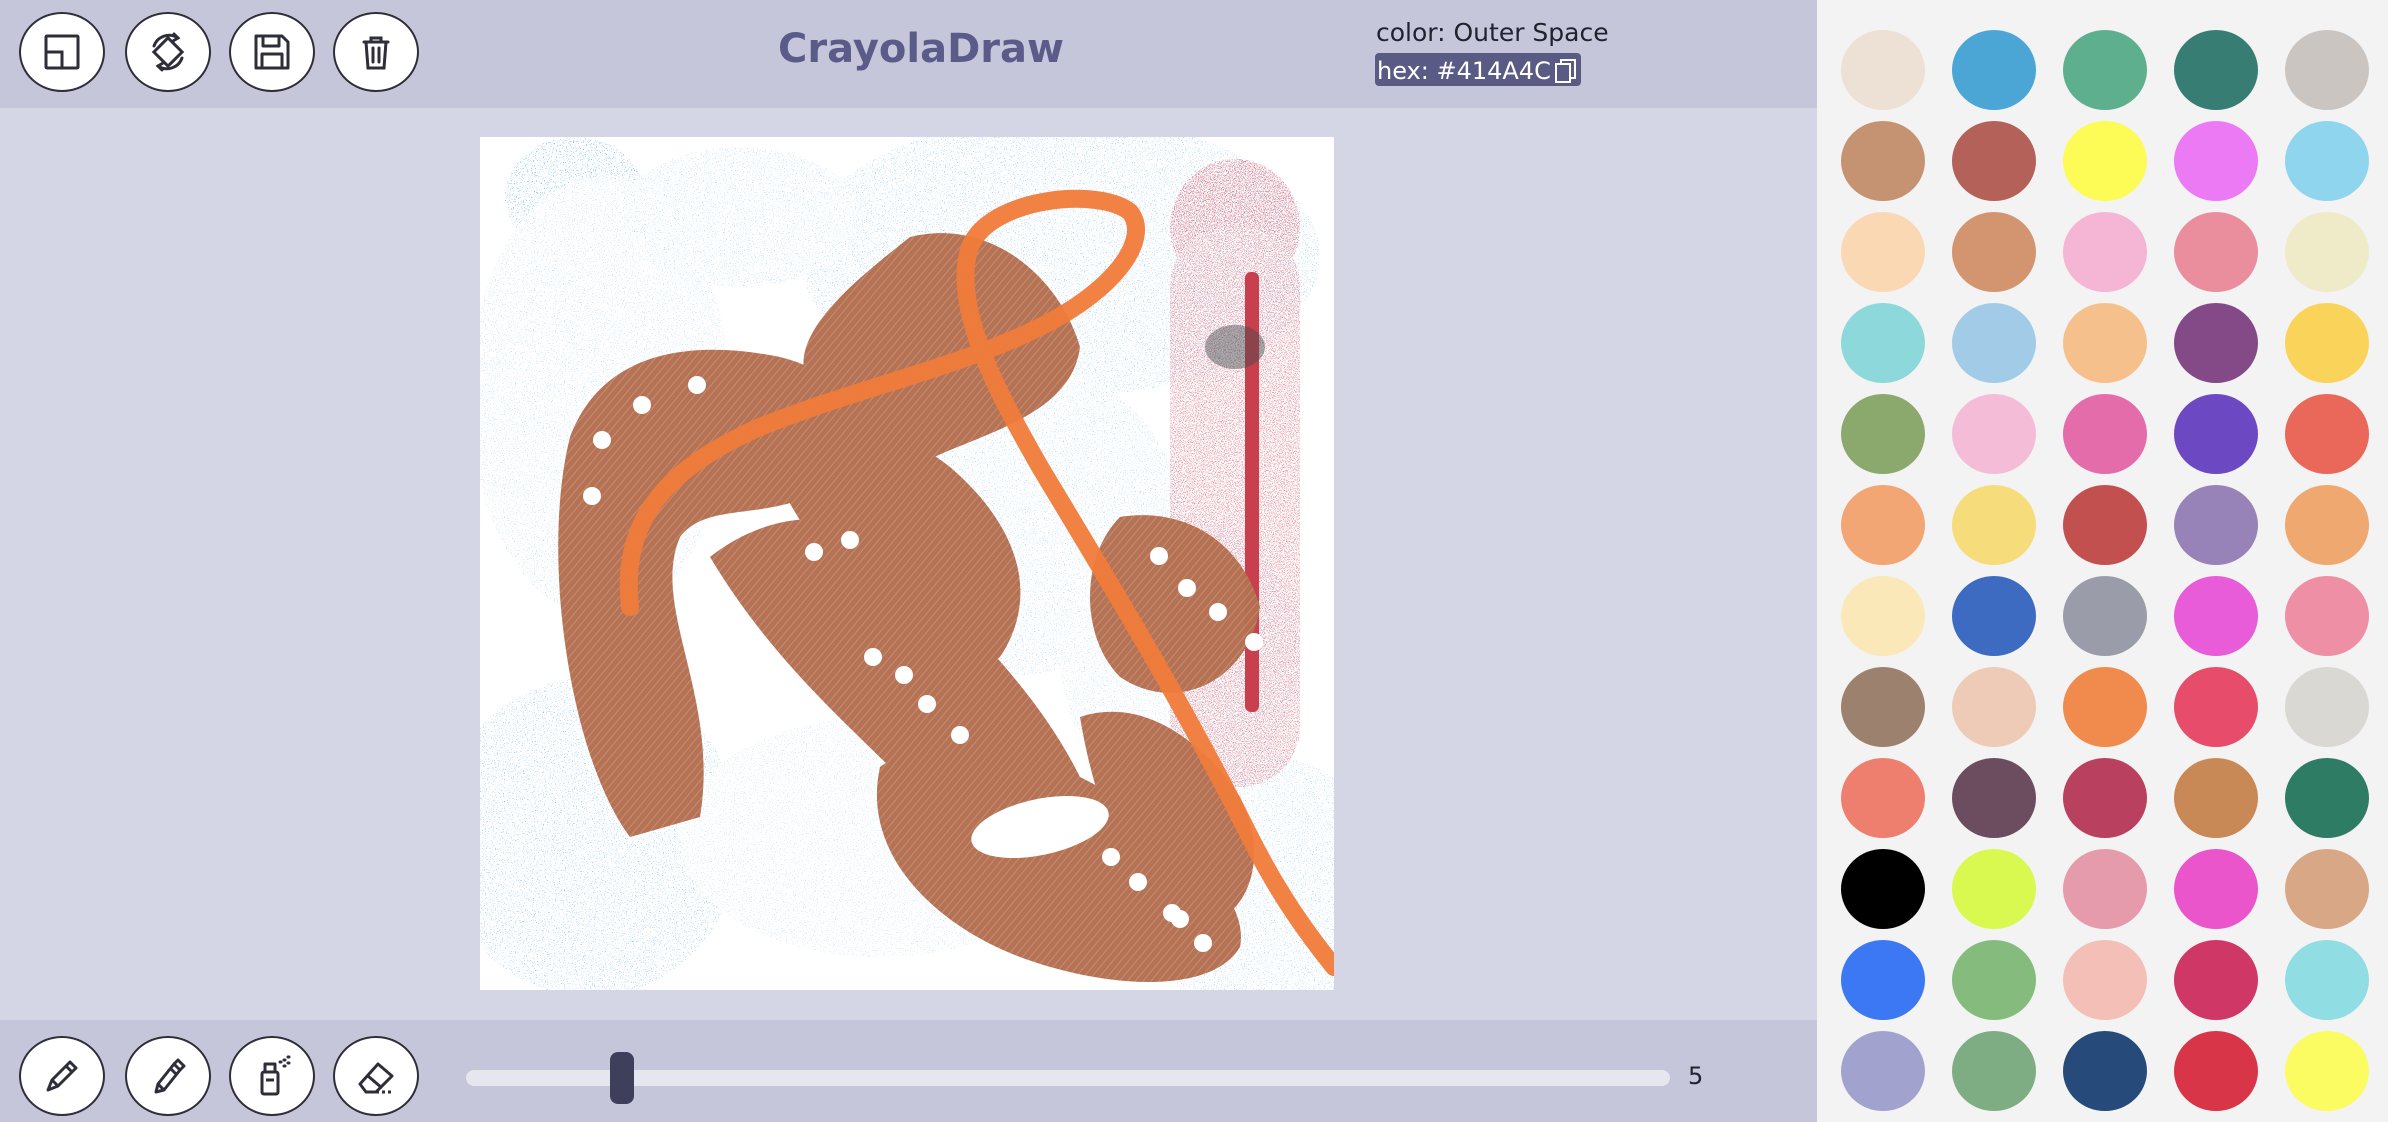 This screenshot has width=2388, height=1122. What do you see at coordinates (621, 1078) in the screenshot?
I see `brush-size-slider-thumb` at bounding box center [621, 1078].